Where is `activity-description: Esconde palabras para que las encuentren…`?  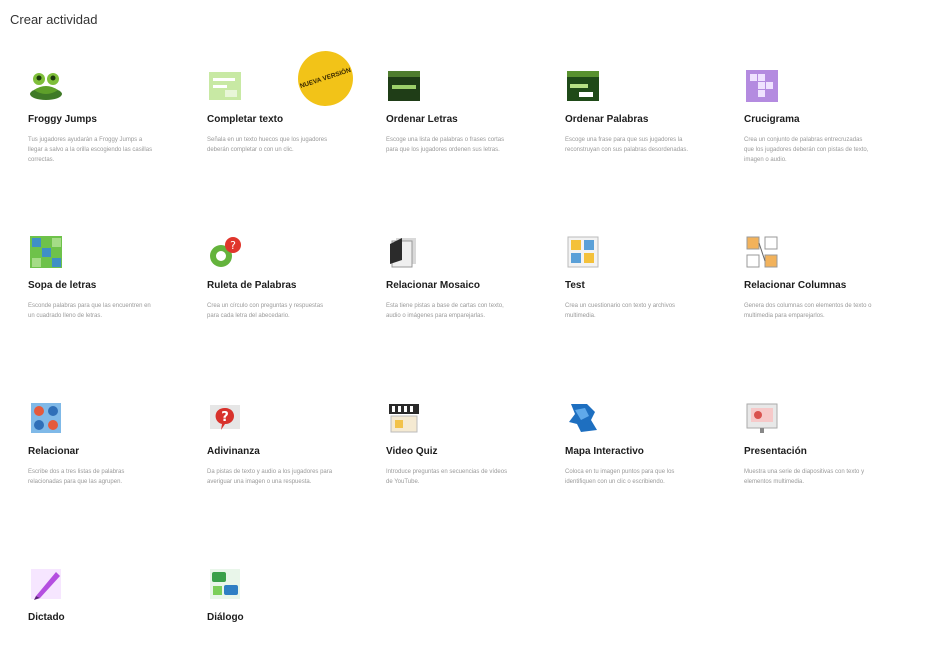 activity-description: Esconde palabras para que las encuentren… is located at coordinates (89, 311).